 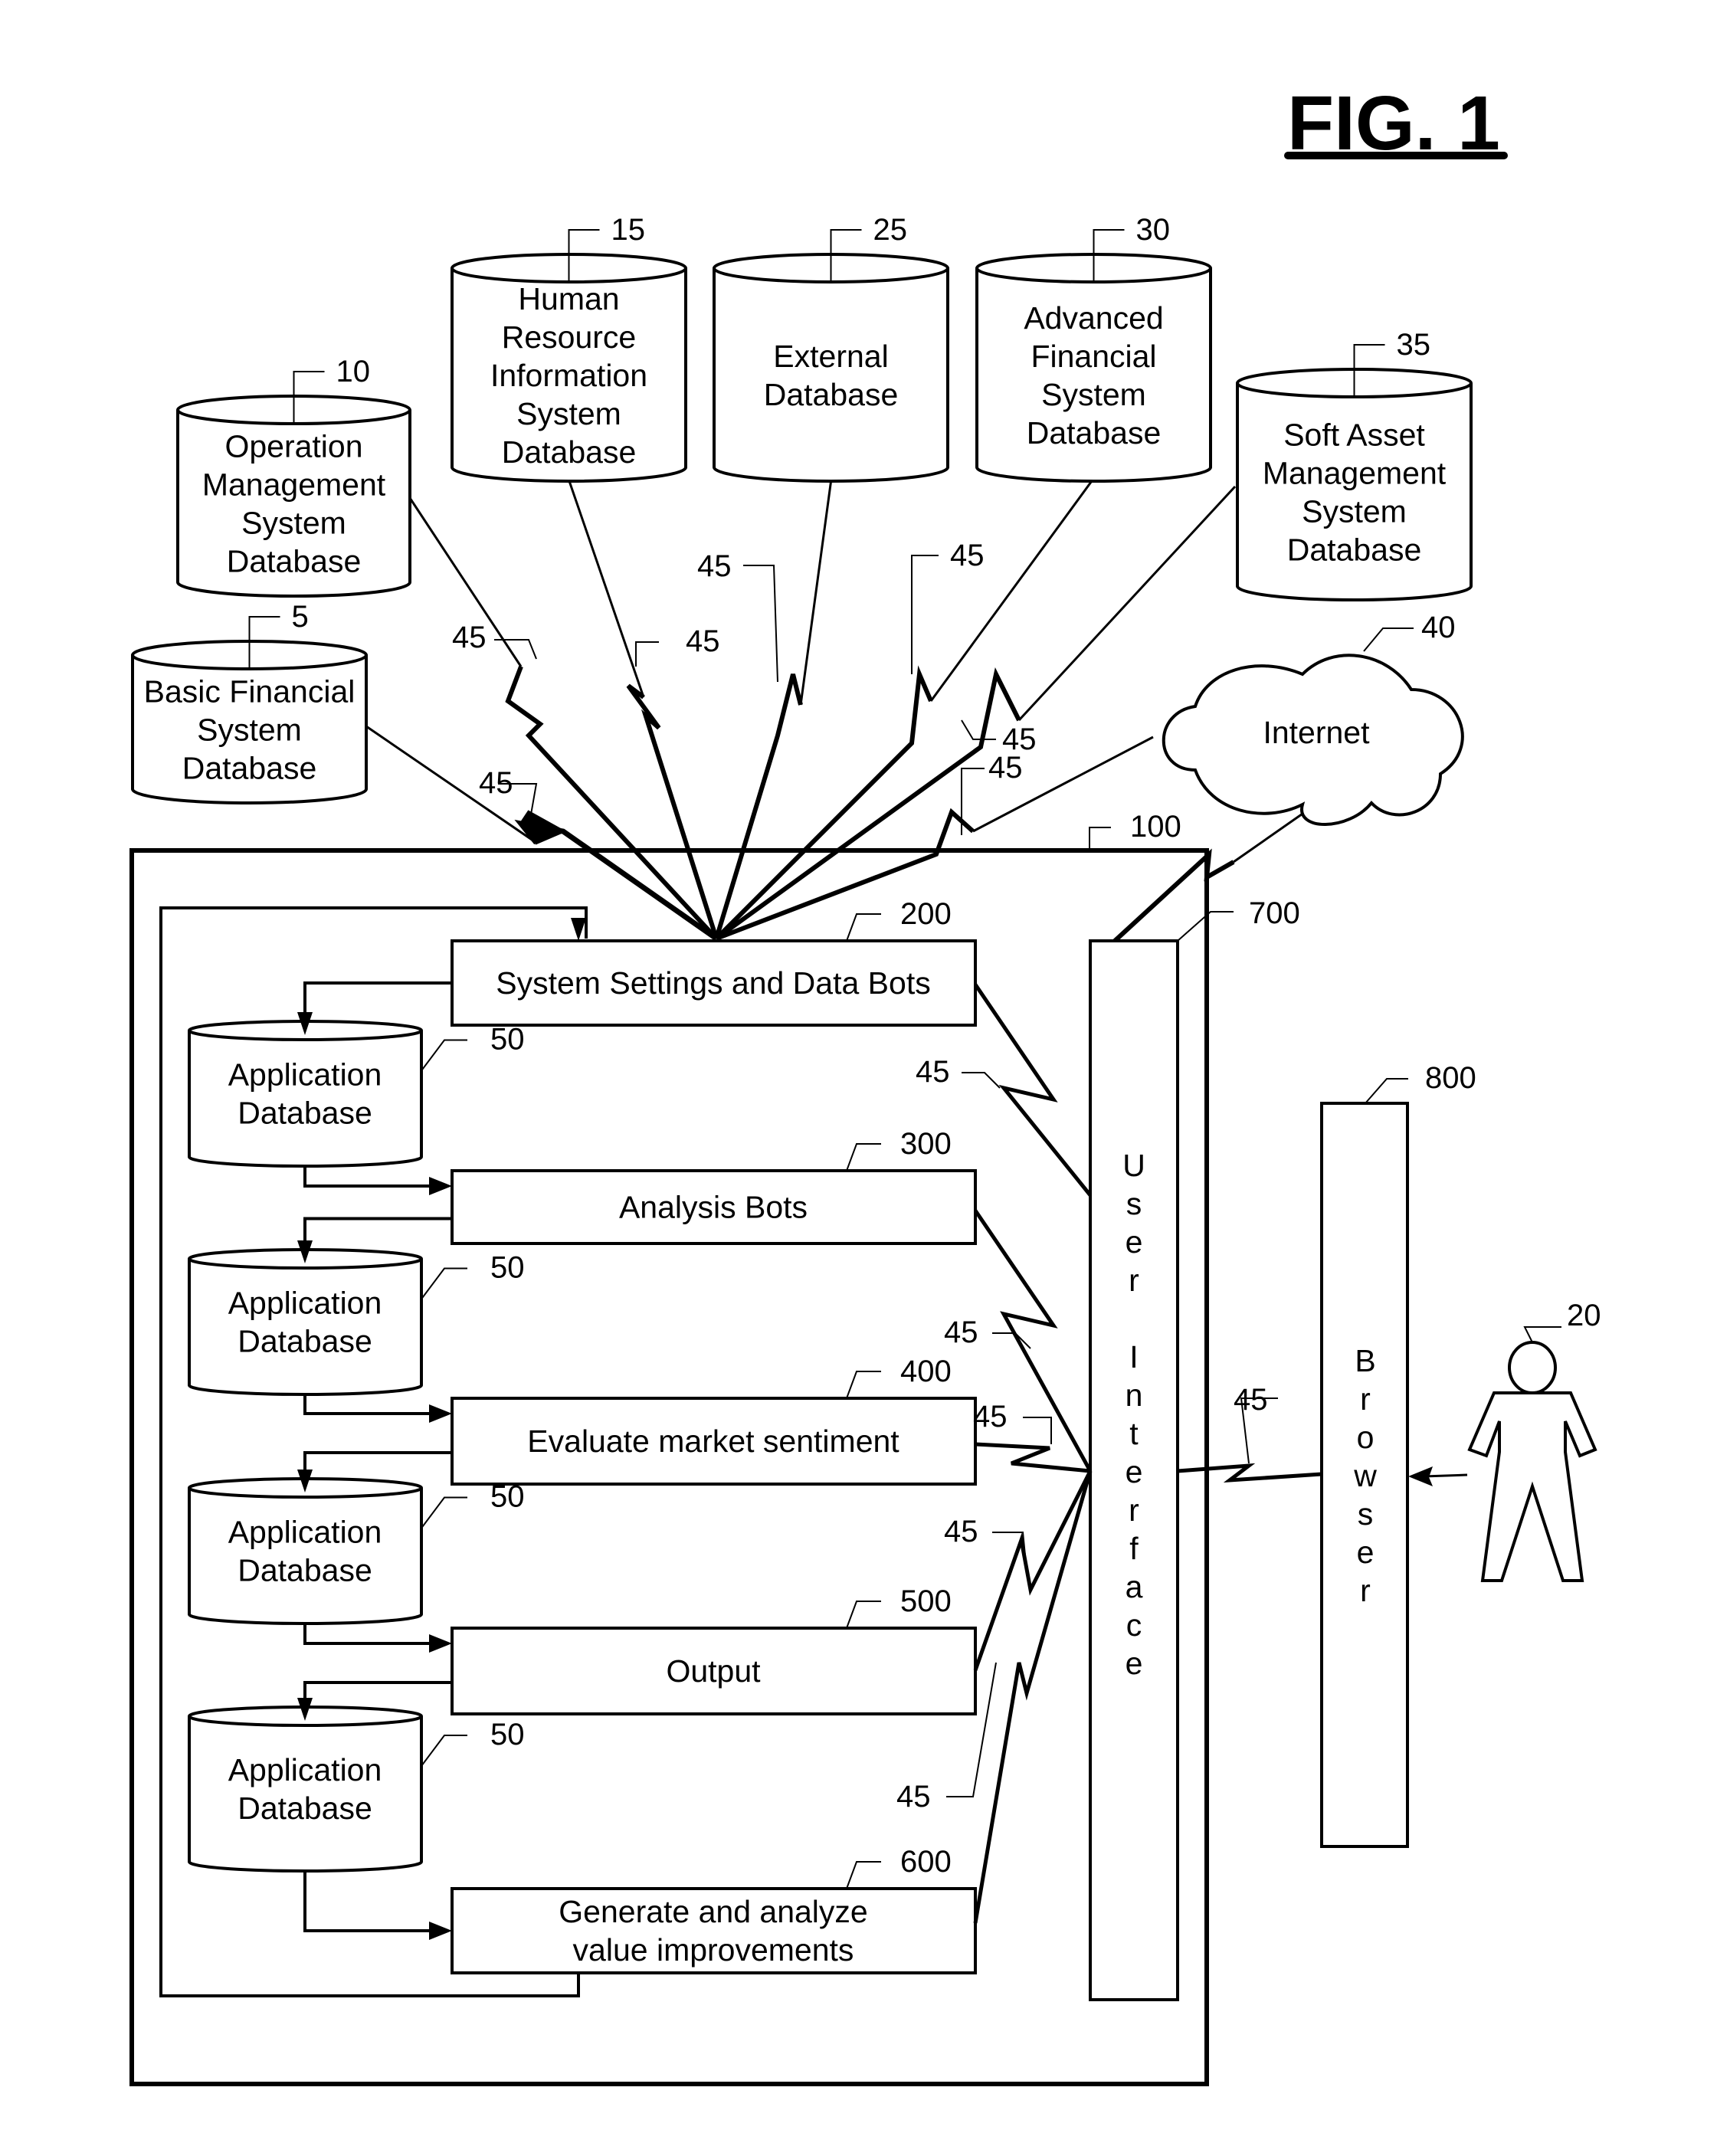 I want to click on ref-number: 300, so click(x=926, y=1144).